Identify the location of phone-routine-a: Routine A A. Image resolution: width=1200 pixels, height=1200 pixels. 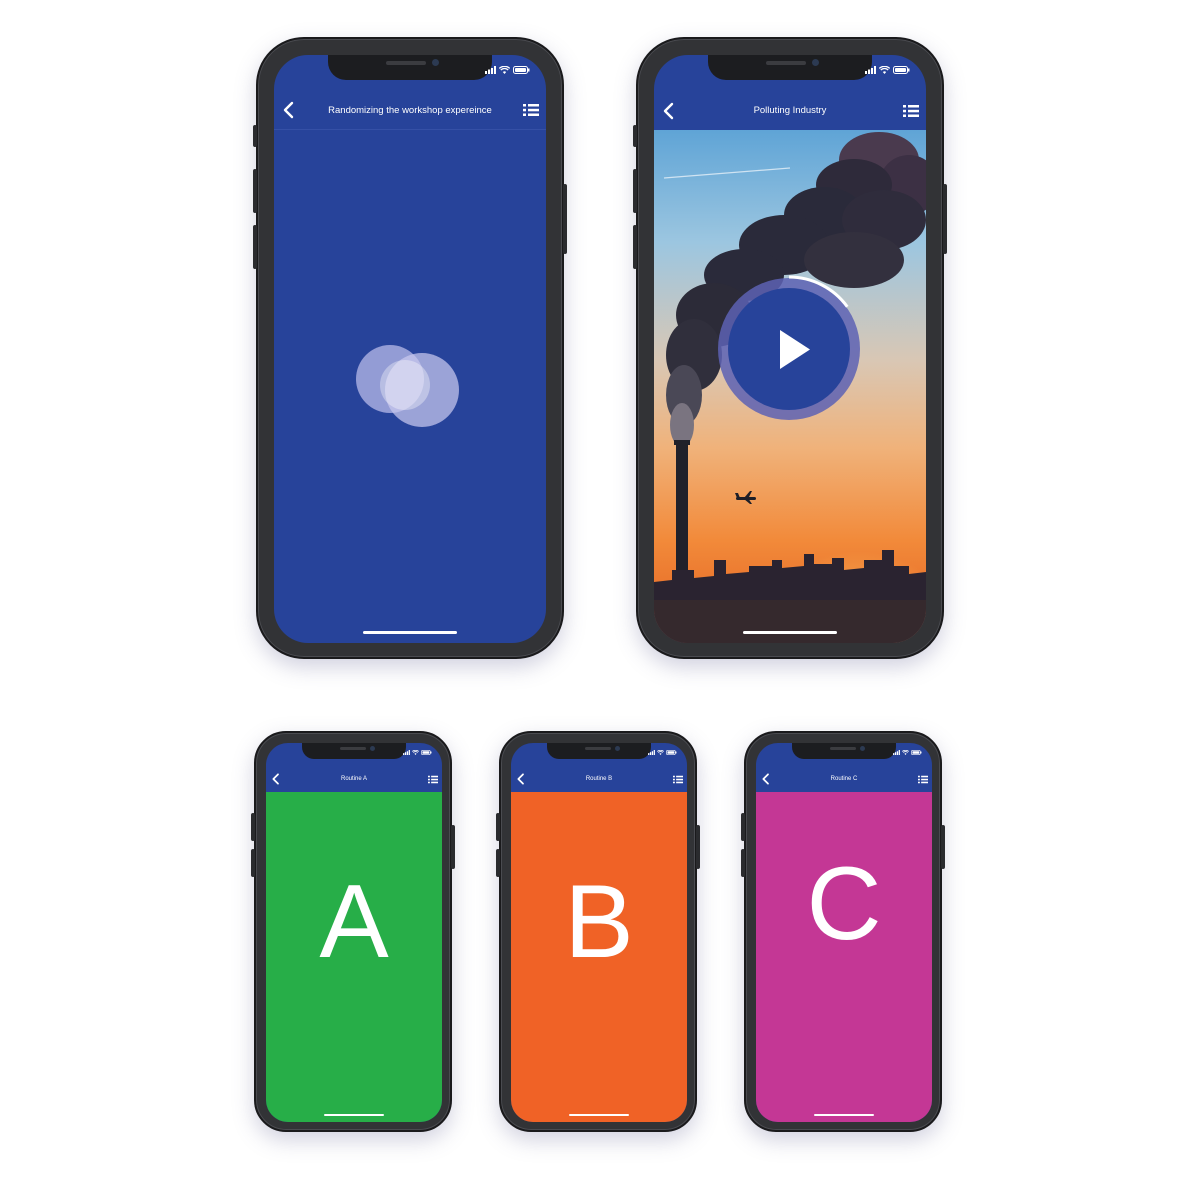
(353, 931).